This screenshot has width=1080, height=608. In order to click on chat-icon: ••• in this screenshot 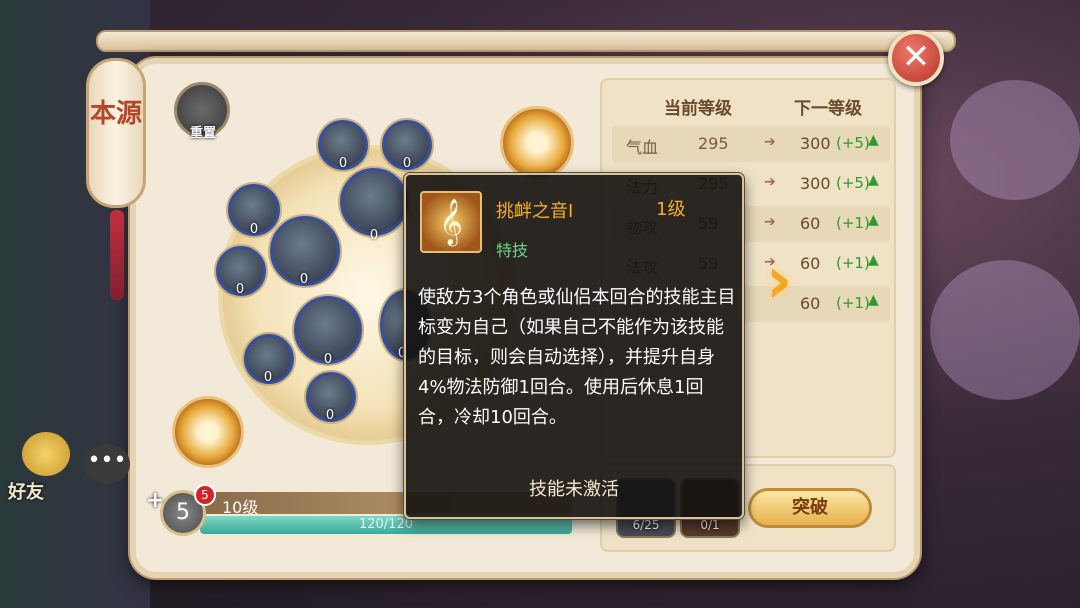, I will do `click(107, 464)`.